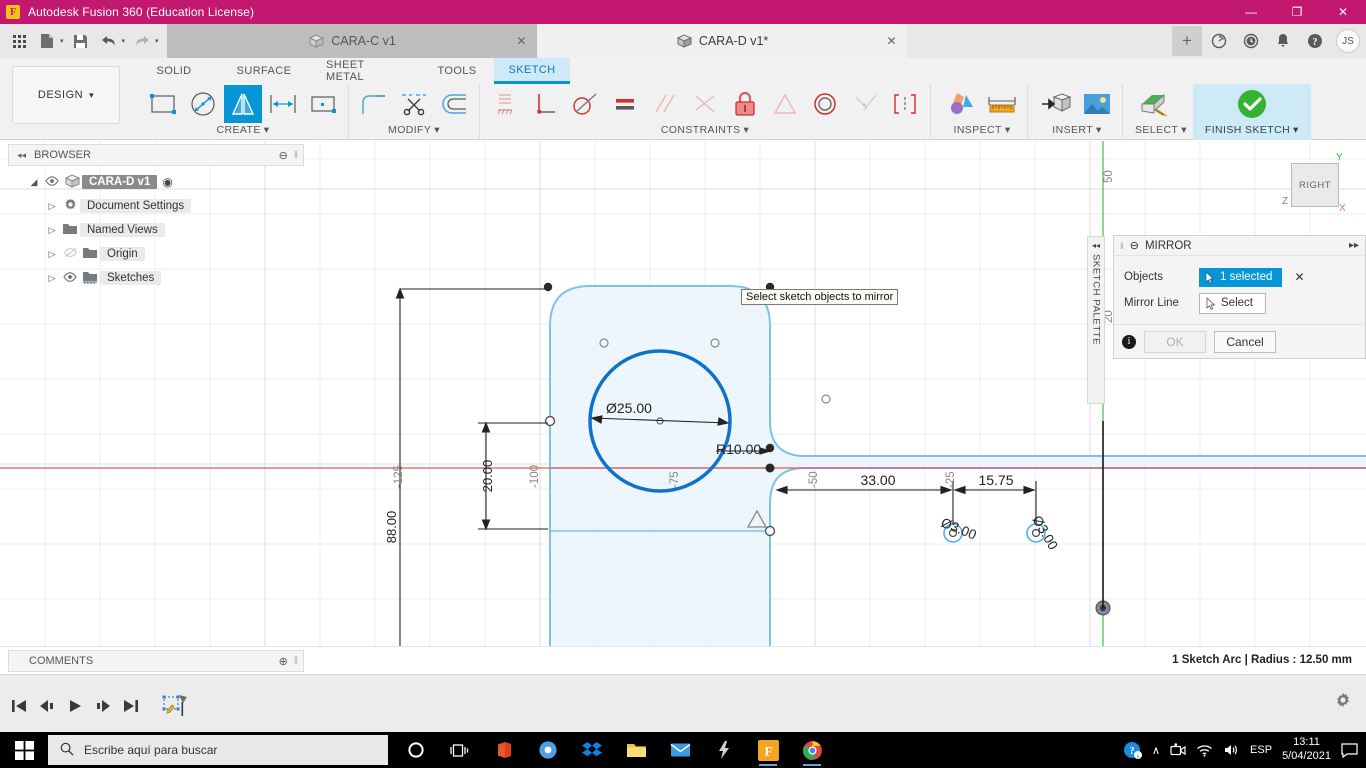 The image size is (1366, 768). What do you see at coordinates (62, 41) in the screenshot?
I see `new-document-caret-icon: ▾` at bounding box center [62, 41].